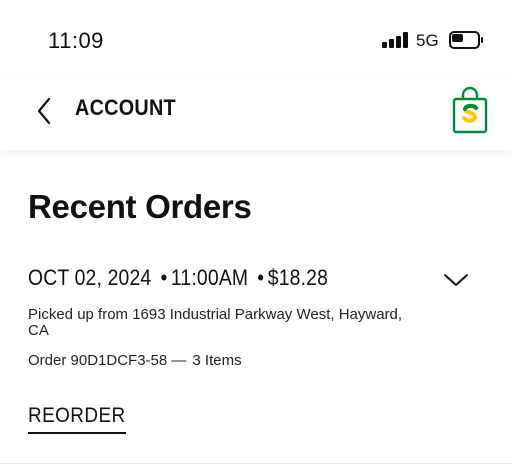 The image size is (512, 466). I want to click on subway-bag-icon, so click(470, 110).